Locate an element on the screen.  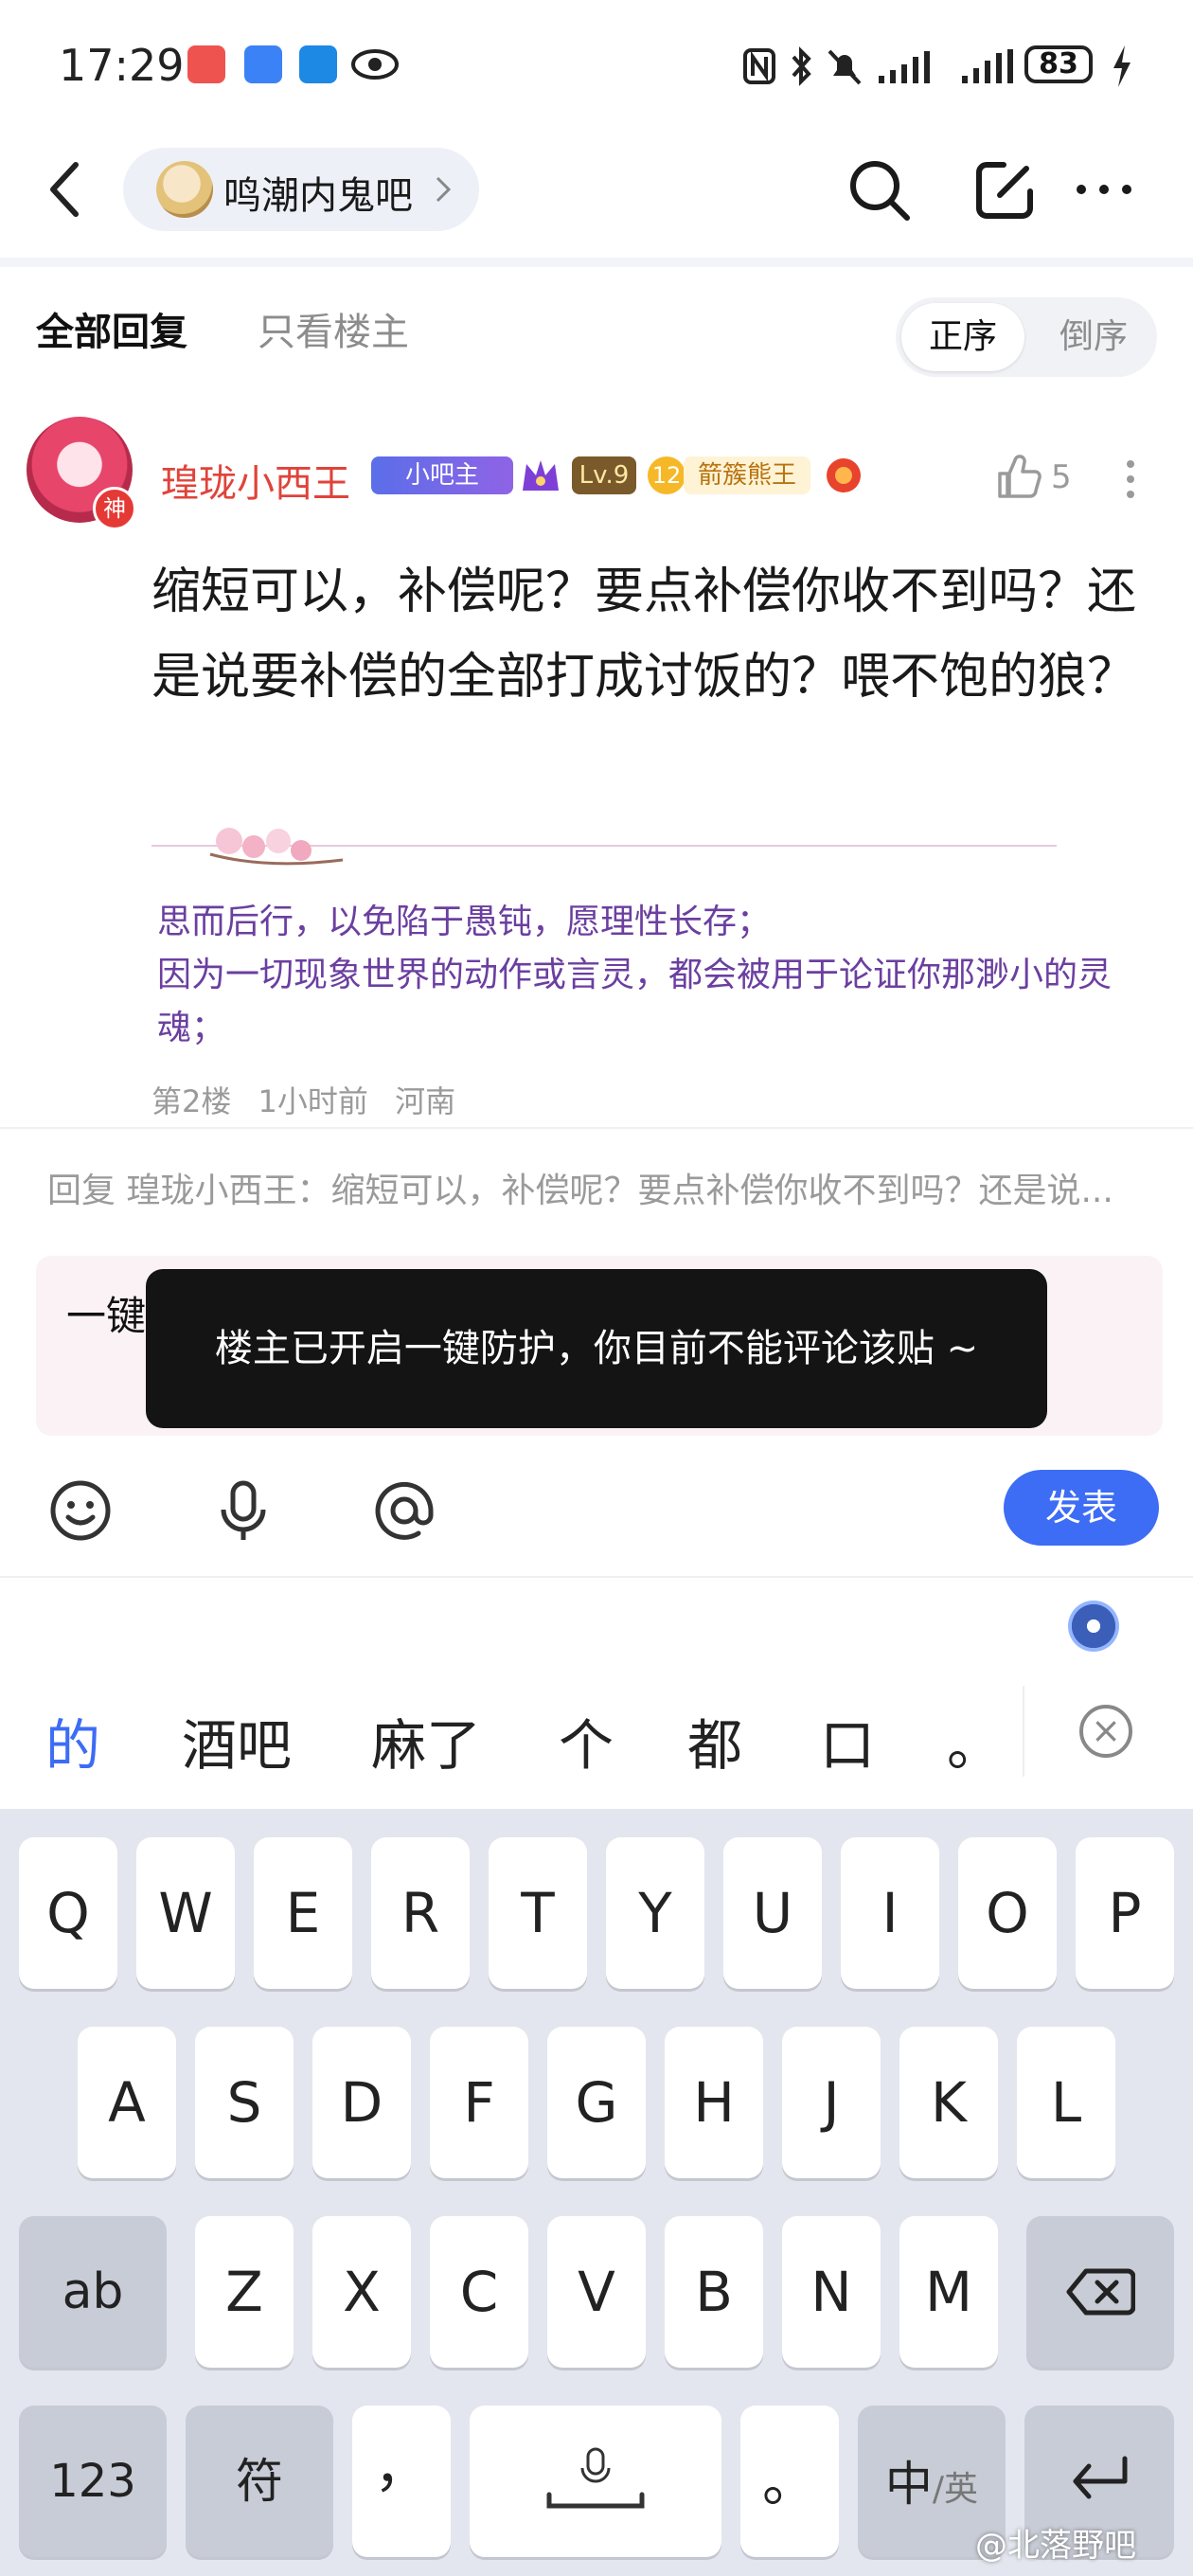
level-badge: Lv.9 is located at coordinates (604, 475).